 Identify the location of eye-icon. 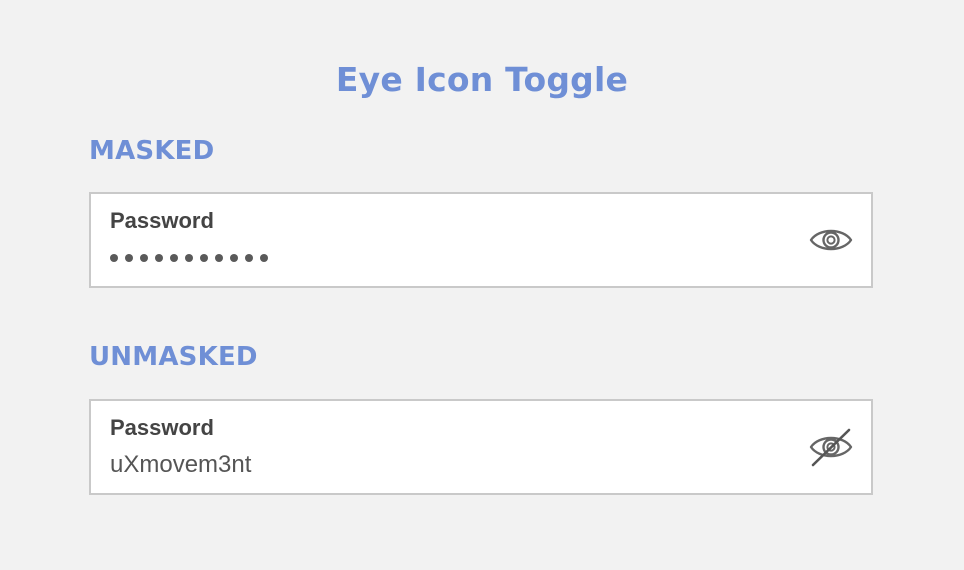
(831, 240).